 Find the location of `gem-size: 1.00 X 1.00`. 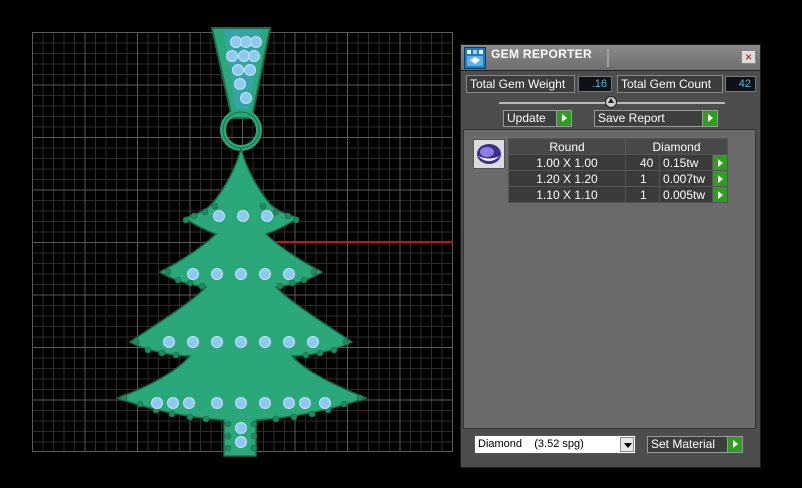

gem-size: 1.00 X 1.00 is located at coordinates (567, 162).